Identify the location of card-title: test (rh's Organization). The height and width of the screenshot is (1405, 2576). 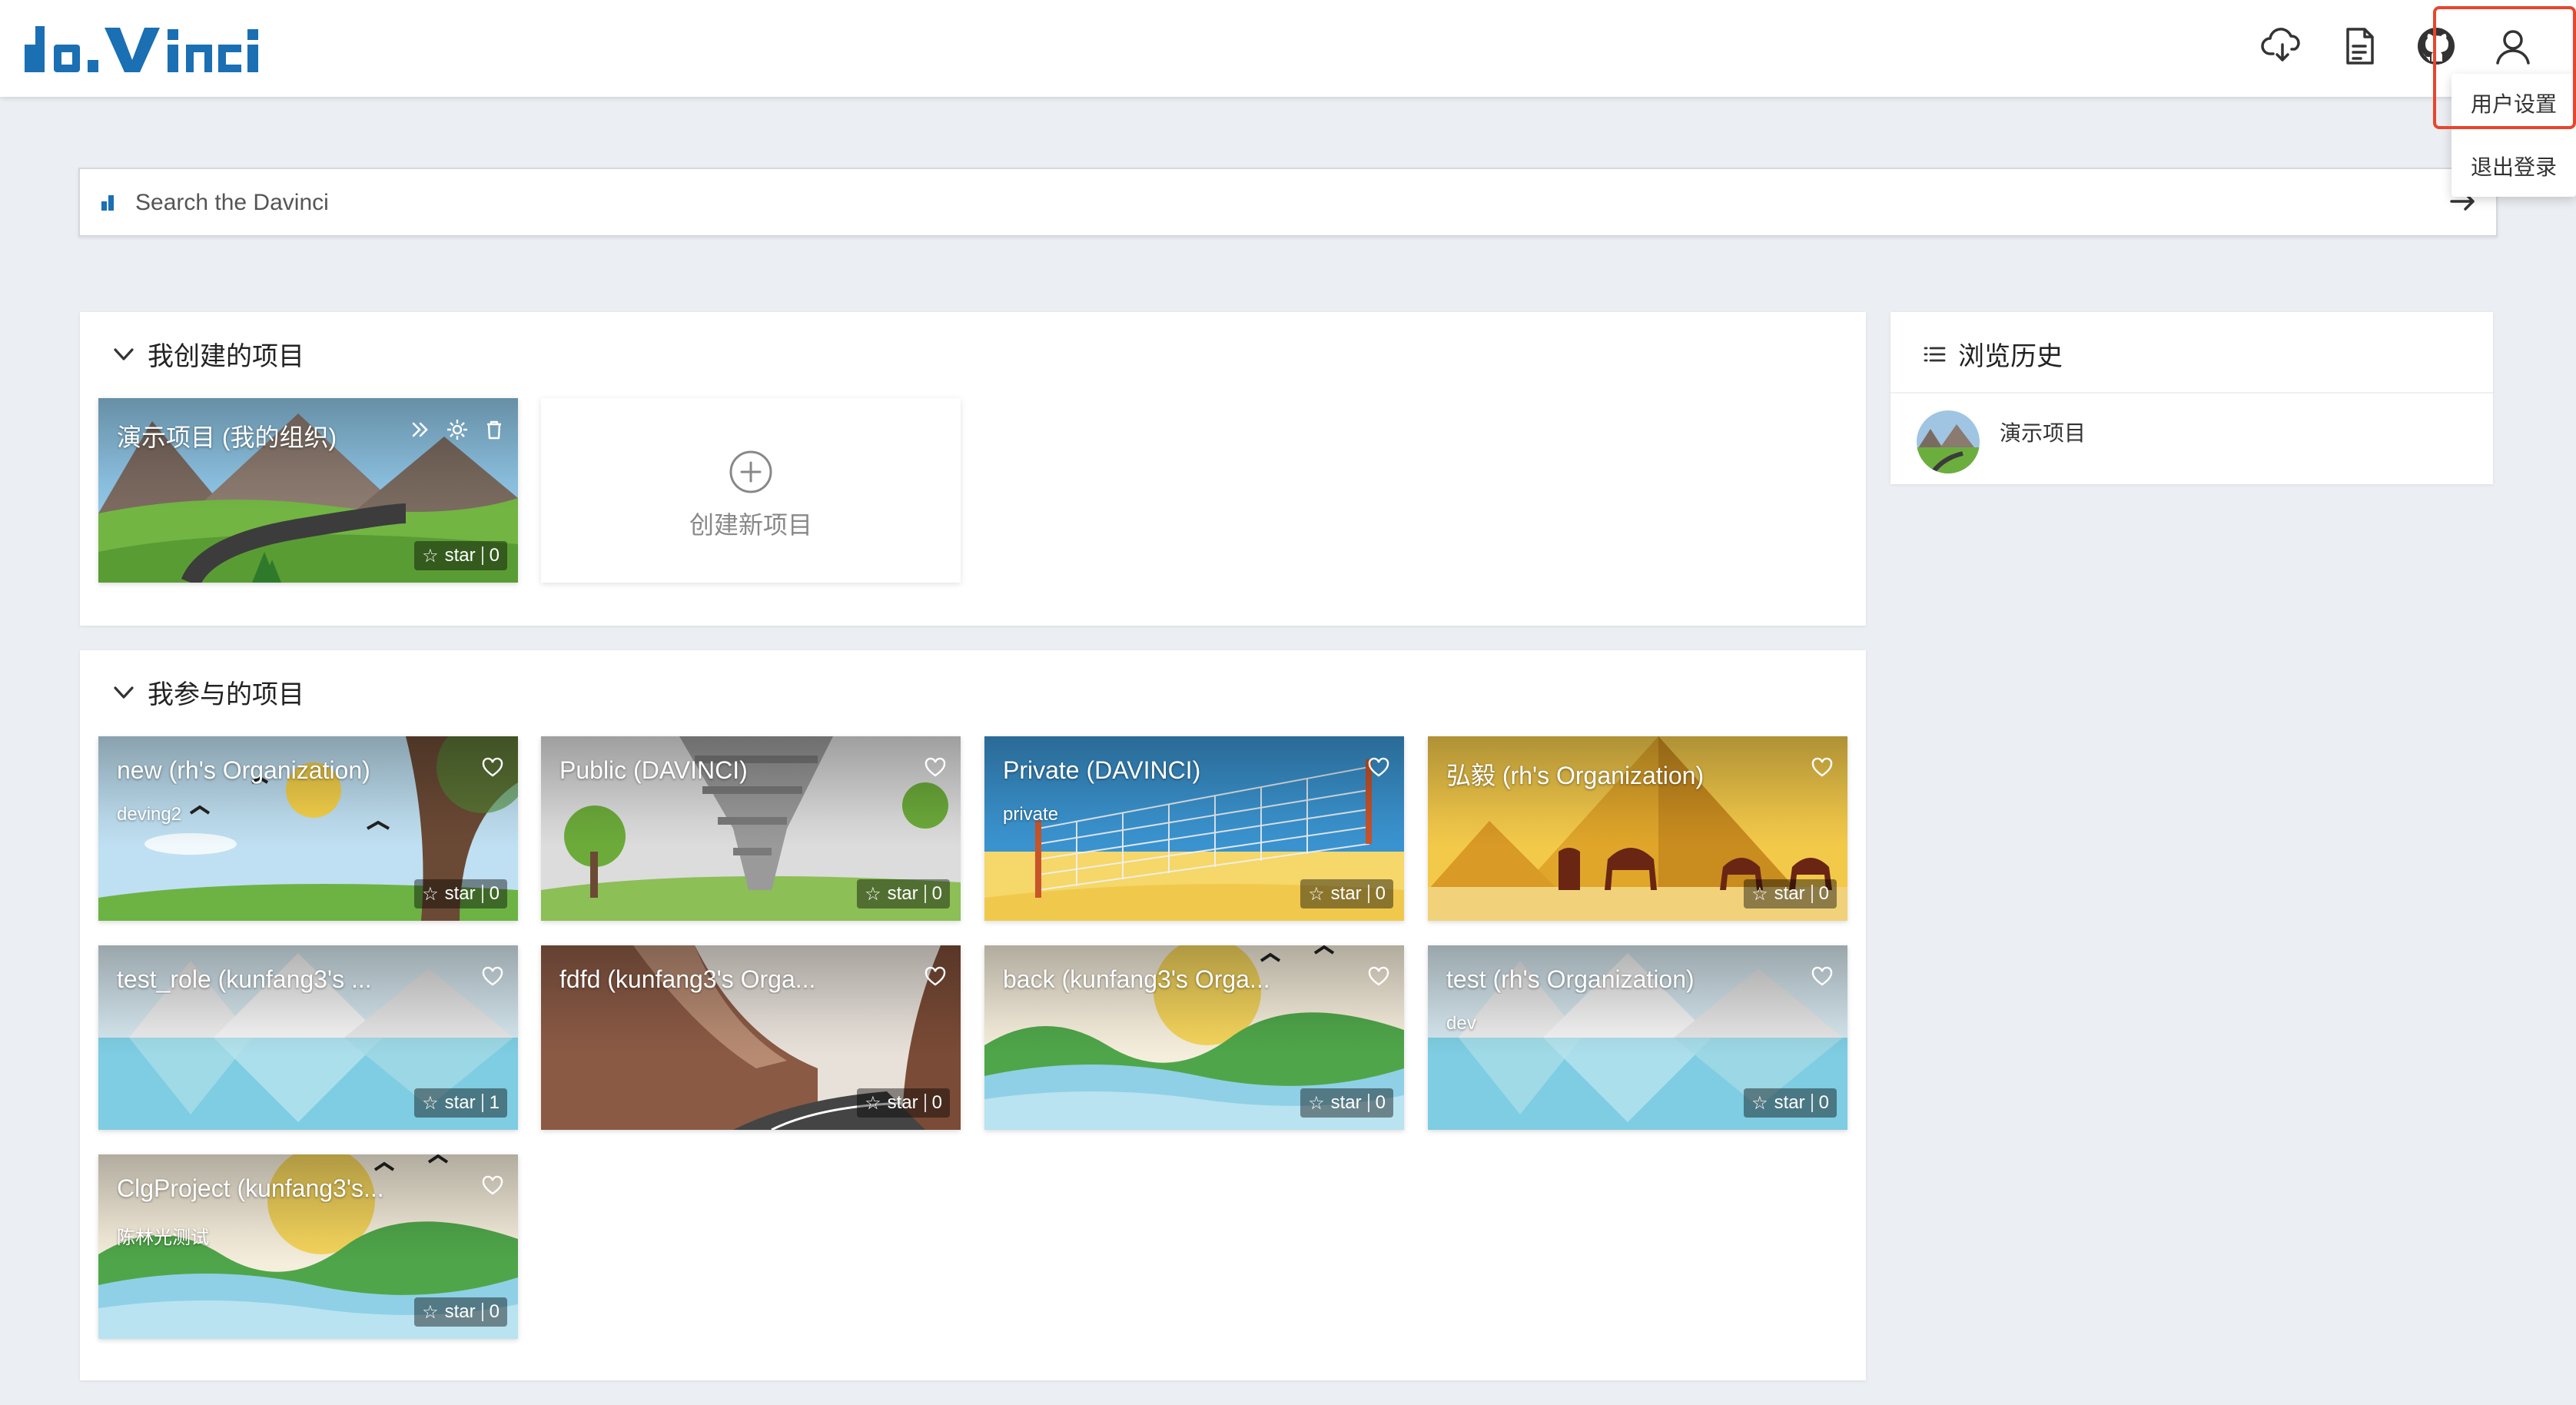
(1570, 979).